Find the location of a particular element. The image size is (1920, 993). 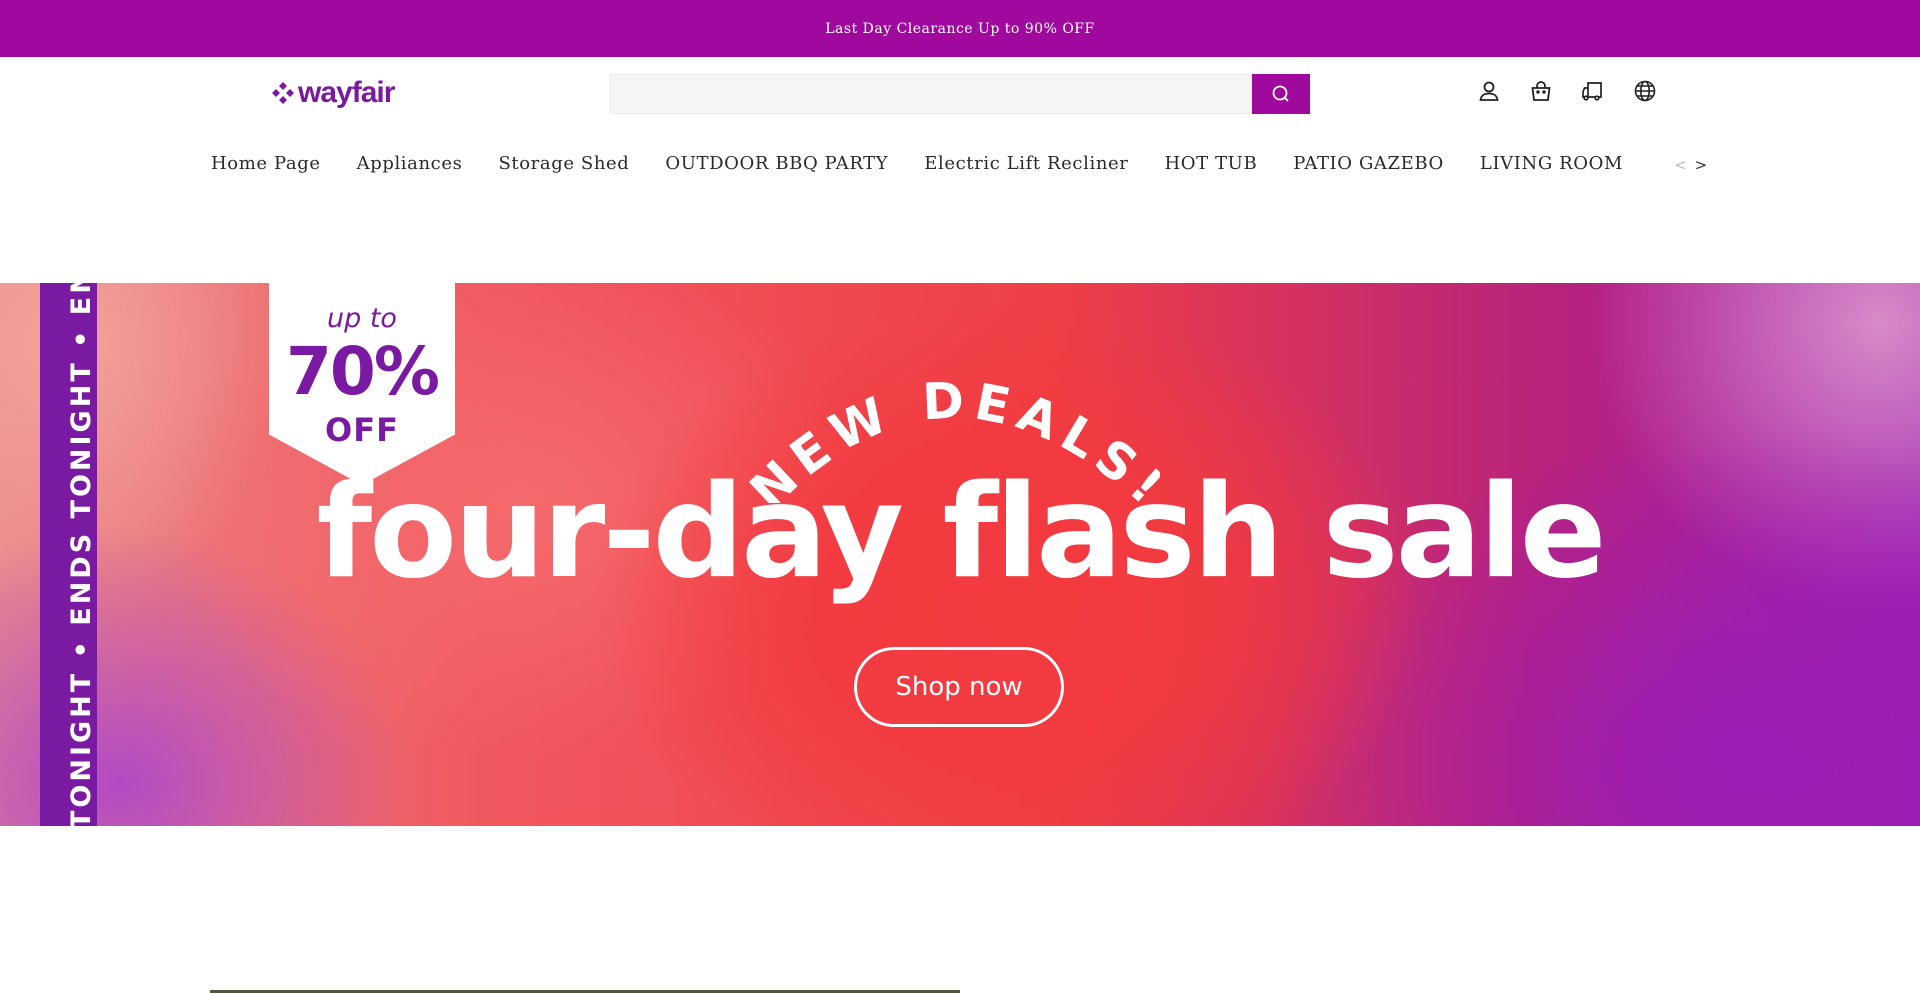

nav-item-living-room: LIVING ROOM is located at coordinates (1551, 164).